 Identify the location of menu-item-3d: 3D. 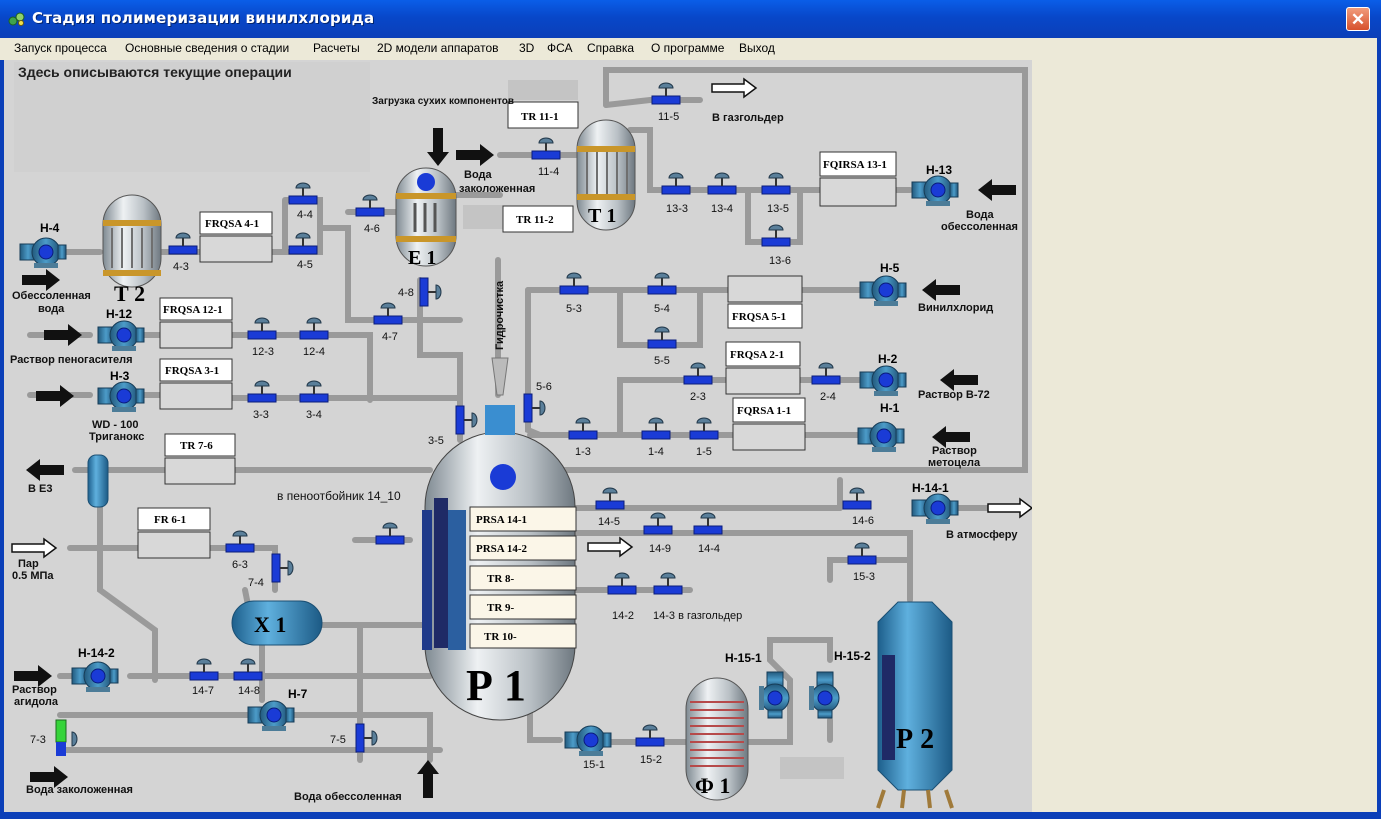
(526, 48).